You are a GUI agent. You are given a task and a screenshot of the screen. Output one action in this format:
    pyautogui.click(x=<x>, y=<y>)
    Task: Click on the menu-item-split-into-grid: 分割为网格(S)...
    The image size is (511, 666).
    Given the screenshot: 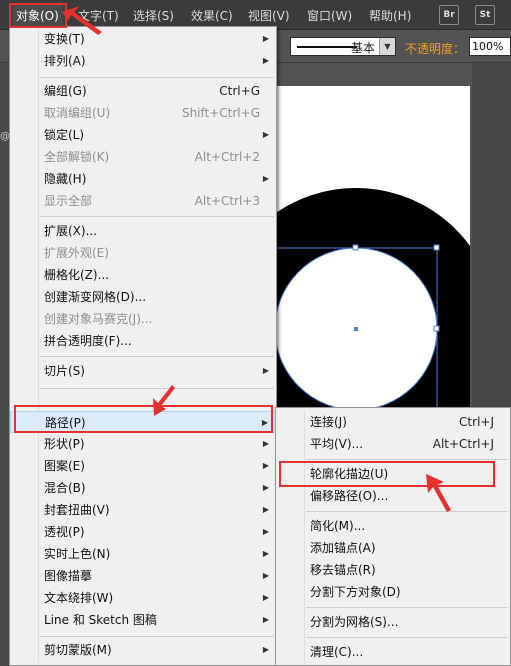 What is the action you would take?
    pyautogui.click(x=393, y=622)
    